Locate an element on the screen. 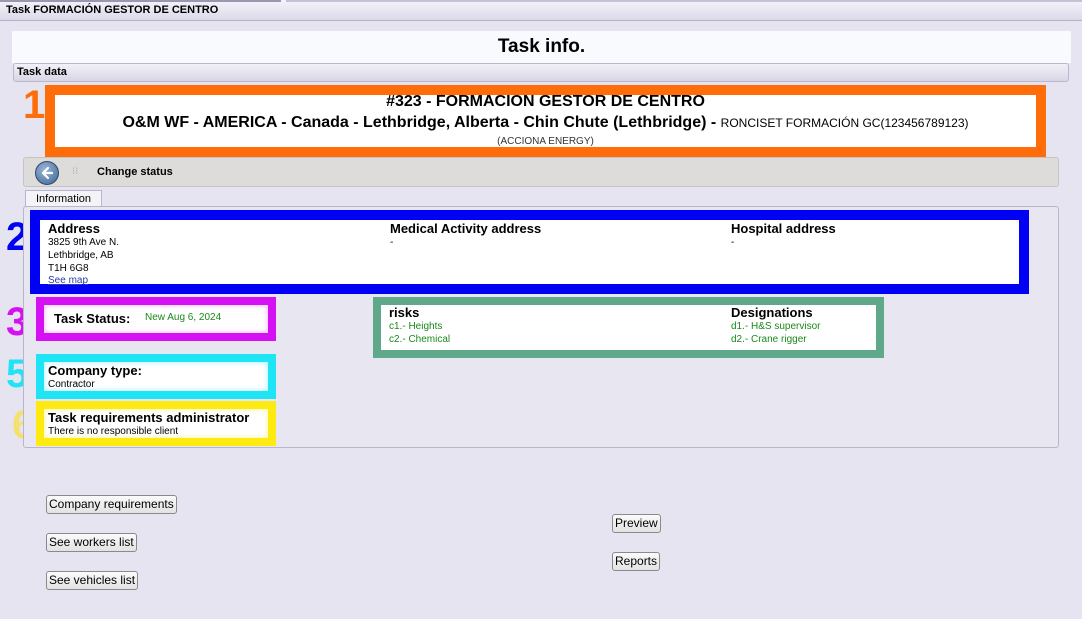  risks-label: risks is located at coordinates (404, 312).